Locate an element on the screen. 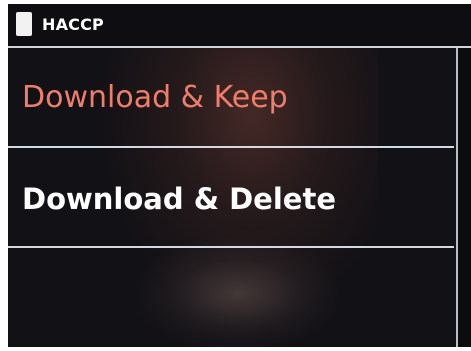  document-icon is located at coordinates (24, 24).